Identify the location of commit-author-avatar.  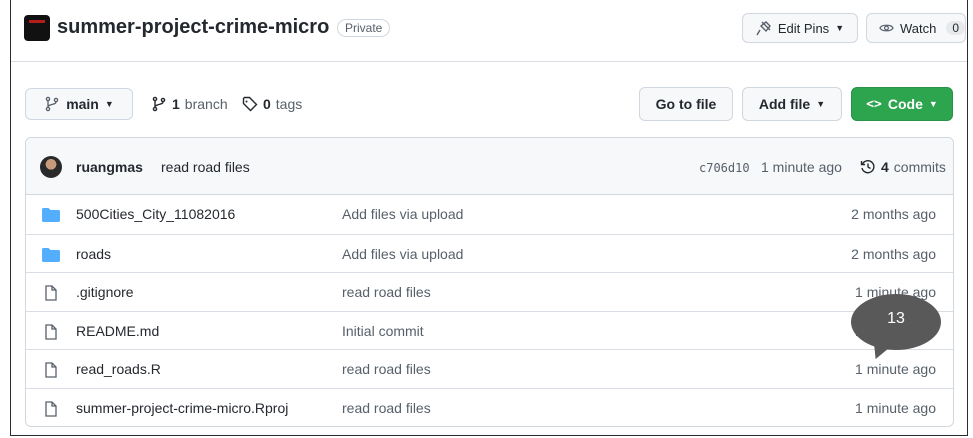
(51, 167).